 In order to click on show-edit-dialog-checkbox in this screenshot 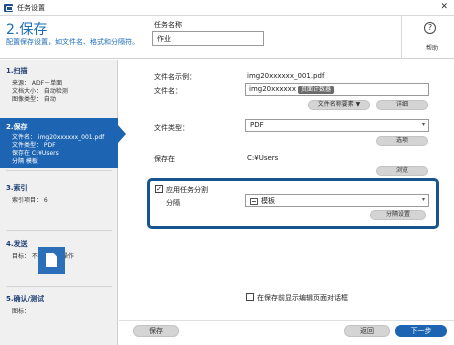, I will do `click(250, 297)`.